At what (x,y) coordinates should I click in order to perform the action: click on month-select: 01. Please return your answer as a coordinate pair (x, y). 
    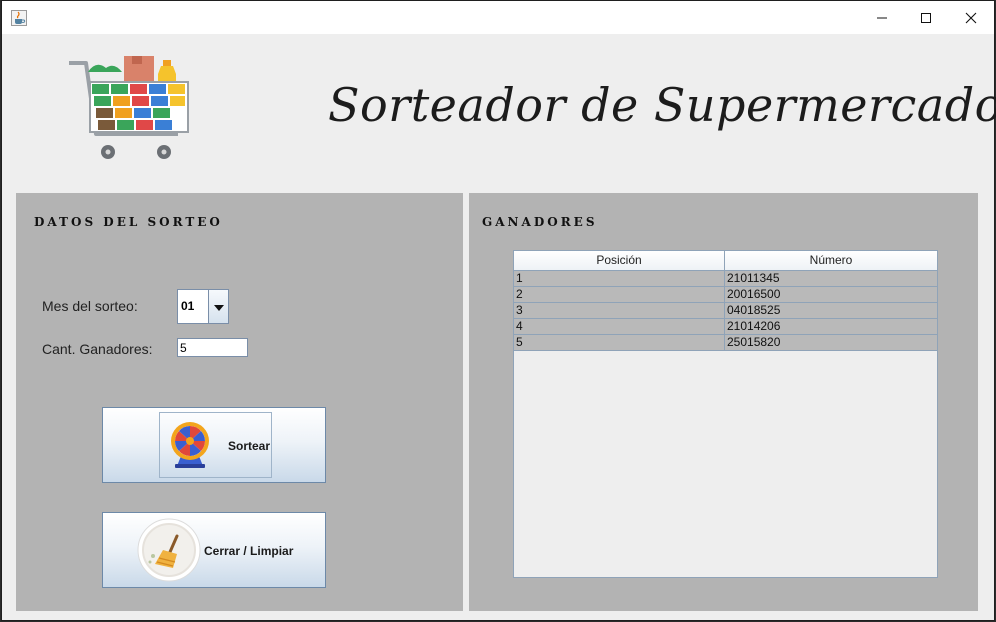
    Looking at the image, I should click on (203, 306).